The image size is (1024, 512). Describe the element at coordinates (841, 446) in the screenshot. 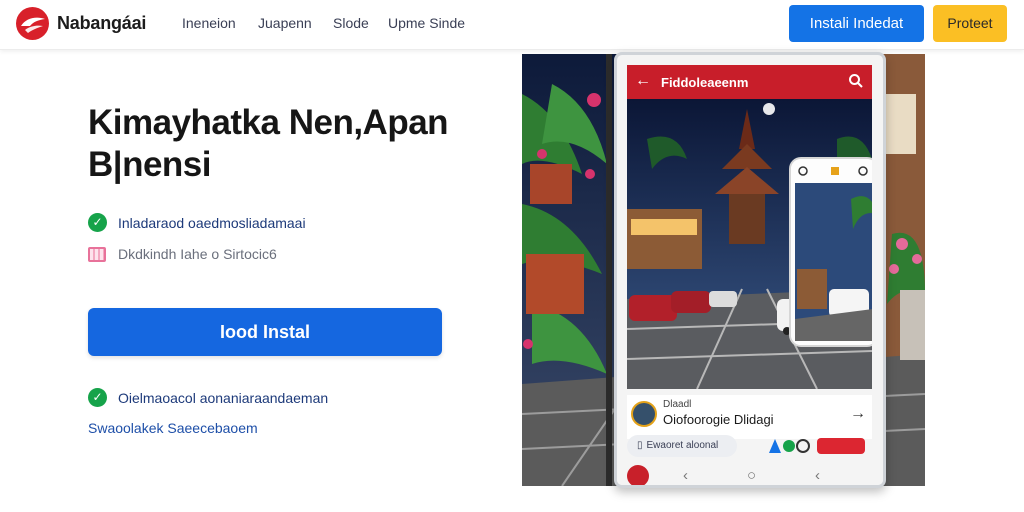

I see `red-action-button` at that location.